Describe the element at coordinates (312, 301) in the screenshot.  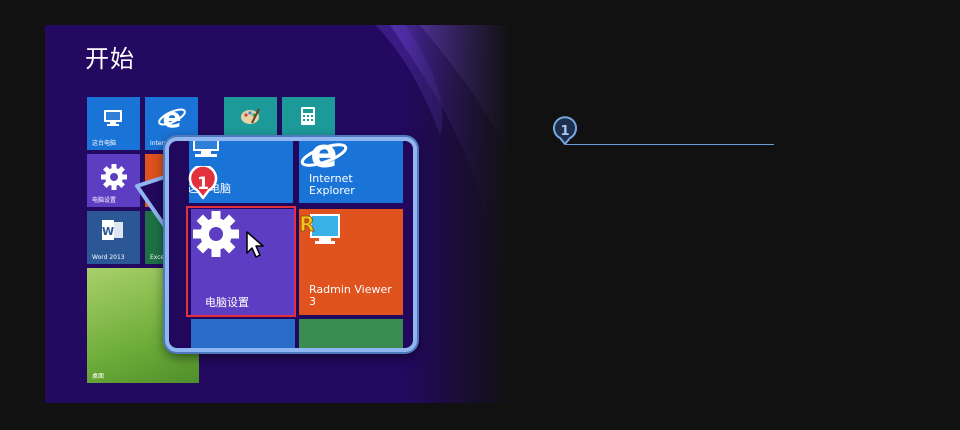
I see `tile-label-line2: 3` at that location.